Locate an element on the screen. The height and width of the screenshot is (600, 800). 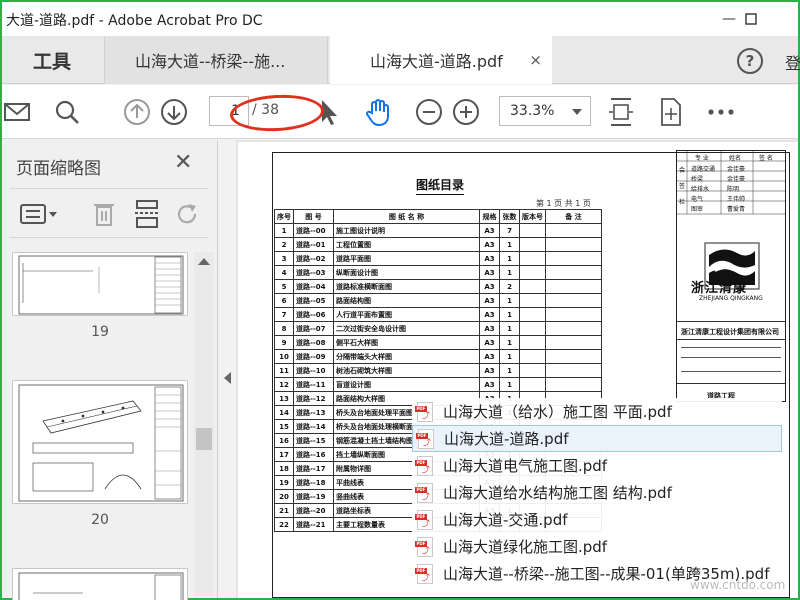
tab-bar: 工具 山海大道--桥梁--施... 山海大道-道路.pdf × ? 登 is located at coordinates (401, 60).